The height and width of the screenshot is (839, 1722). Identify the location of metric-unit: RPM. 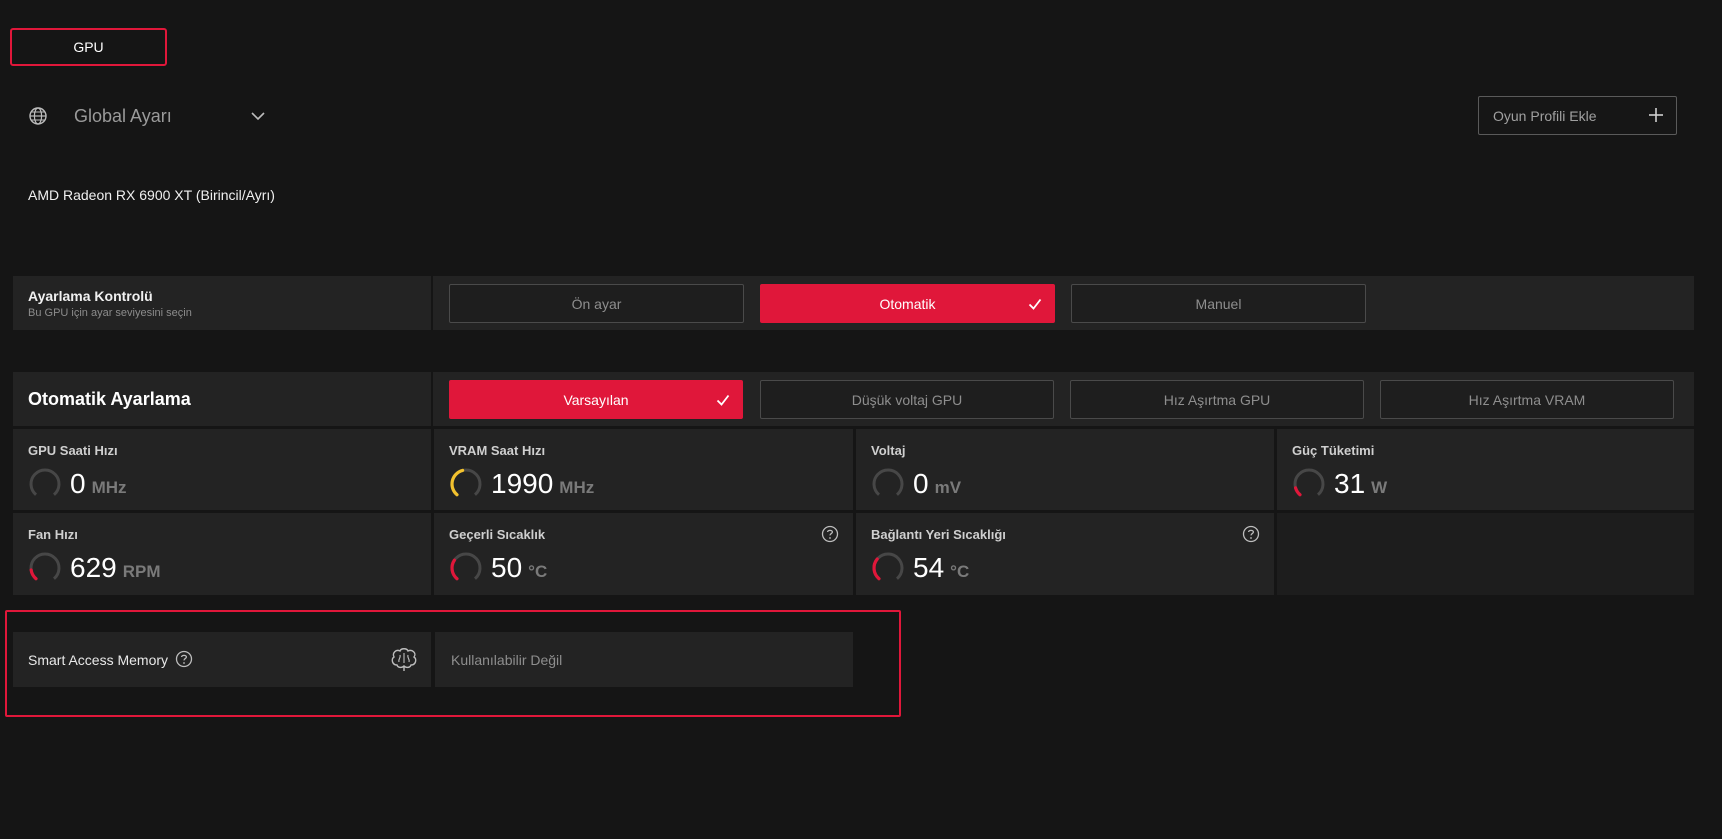
(141, 571).